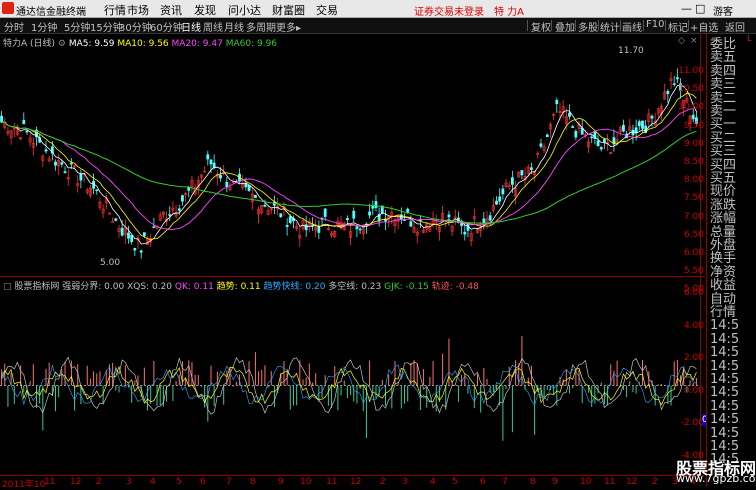  I want to click on maximize-icon: □, so click(700, 8).